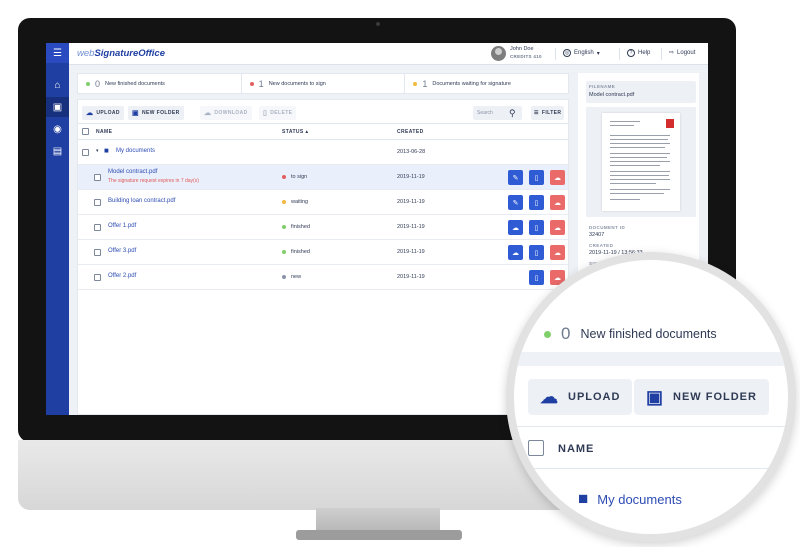 This screenshot has width=800, height=547. I want to click on document-thumbnail, so click(641, 162).